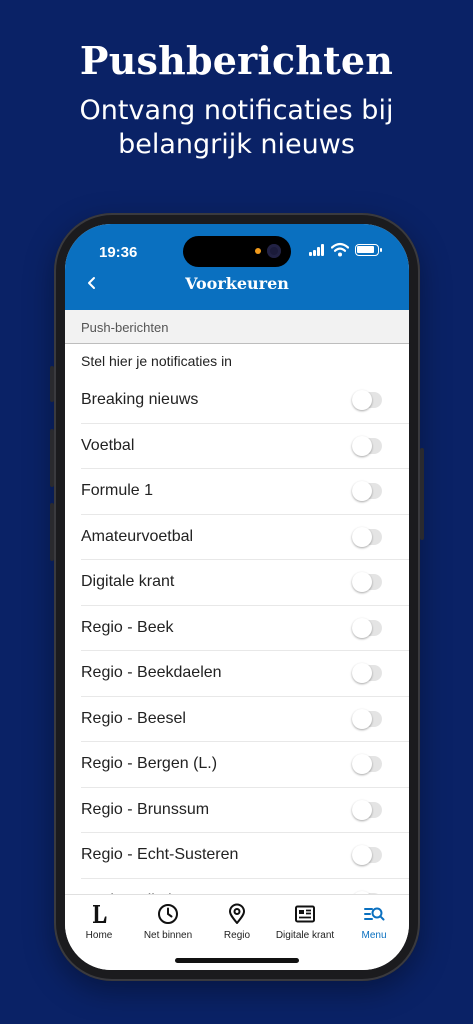 The height and width of the screenshot is (1024, 473). Describe the element at coordinates (99, 935) in the screenshot. I see `tab-label: Home` at that location.